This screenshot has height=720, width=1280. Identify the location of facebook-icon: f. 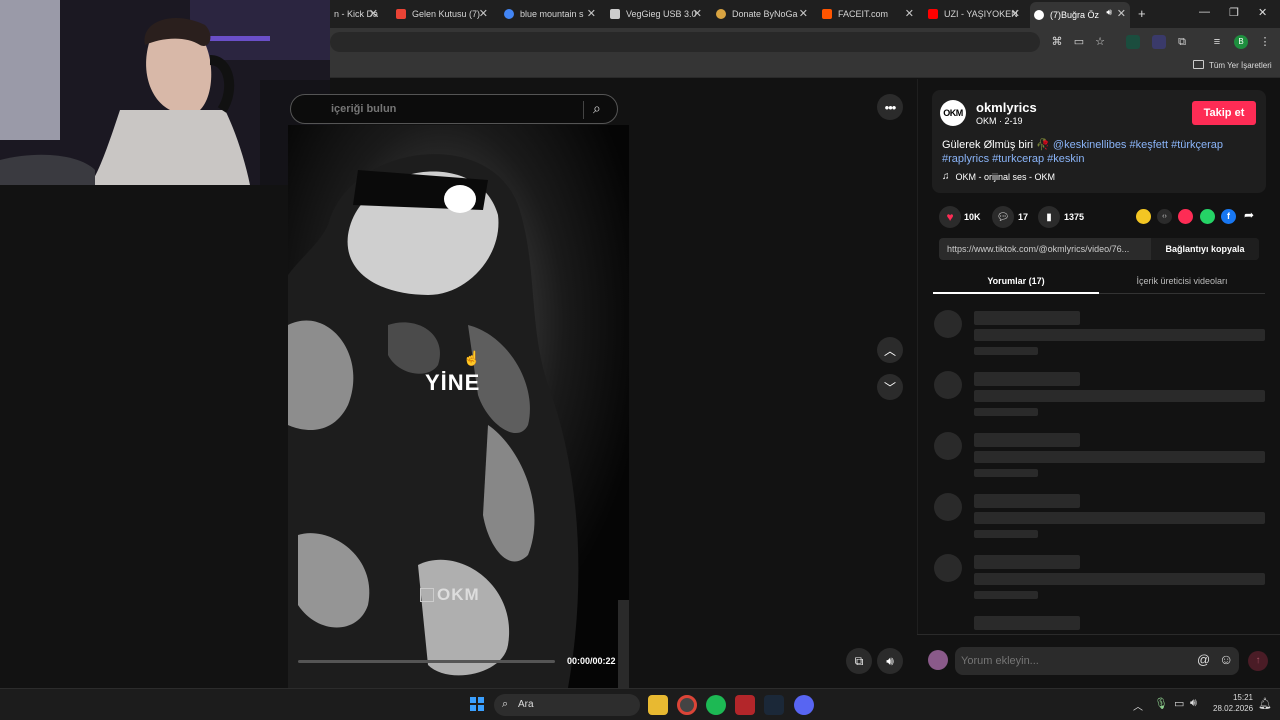
(1228, 216).